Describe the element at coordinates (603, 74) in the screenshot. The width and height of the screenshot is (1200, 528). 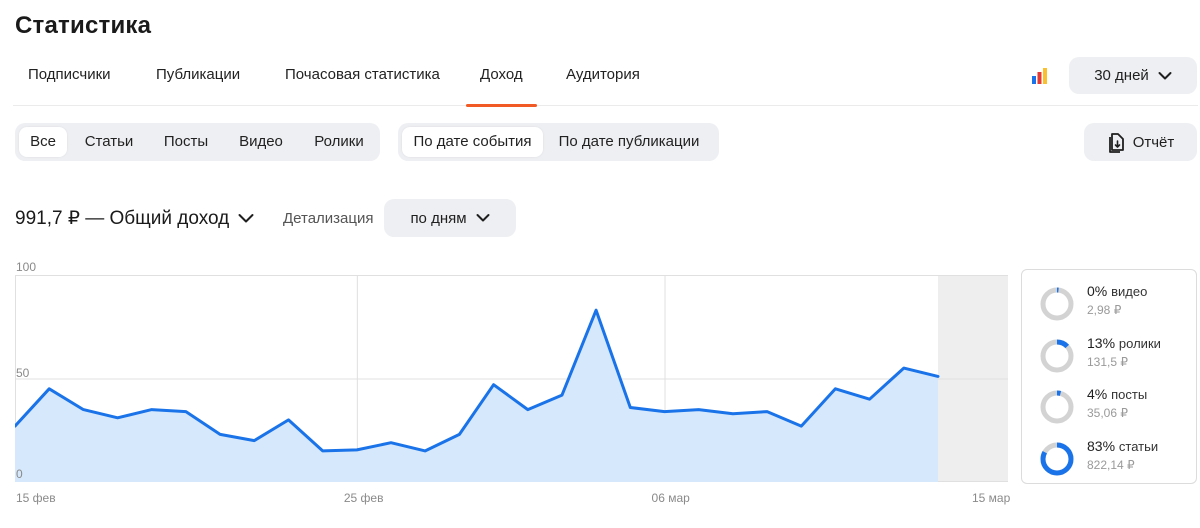
I see `tab-audience: Аудитория` at that location.